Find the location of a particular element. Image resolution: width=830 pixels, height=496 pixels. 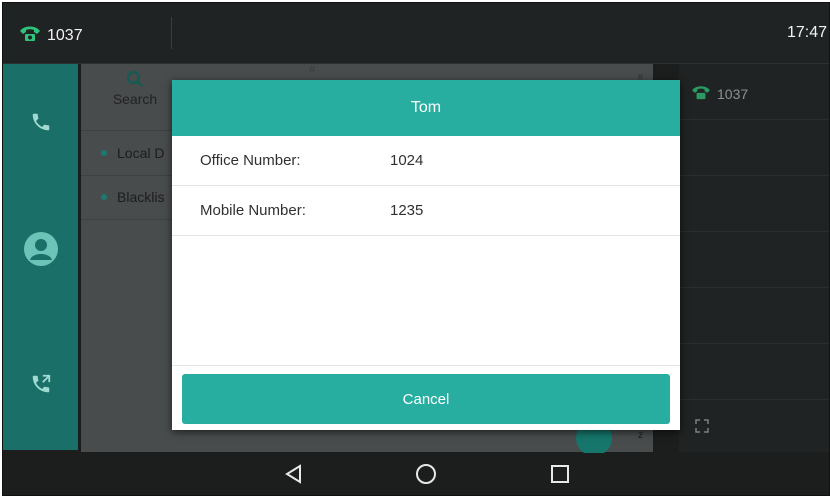

account-panel: 1037 is located at coordinates (754, 258).